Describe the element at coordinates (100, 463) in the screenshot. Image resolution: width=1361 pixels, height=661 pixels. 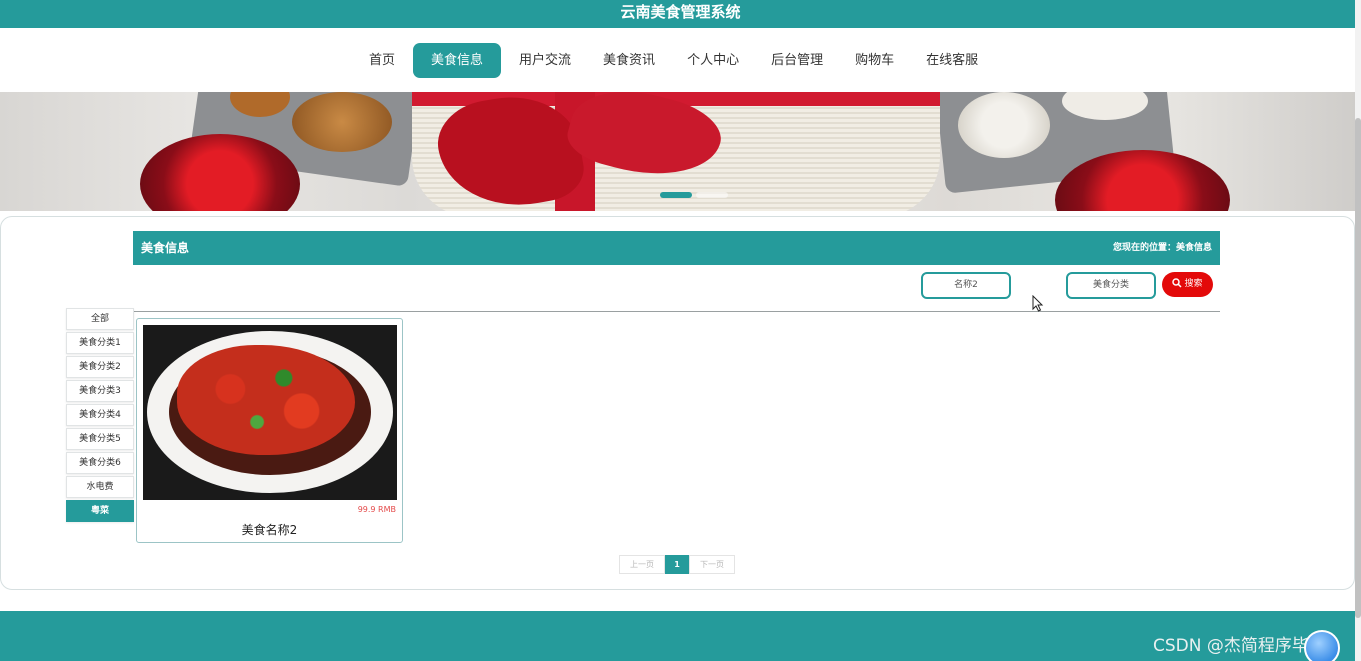
I see `category-item: 美食分类6` at that location.